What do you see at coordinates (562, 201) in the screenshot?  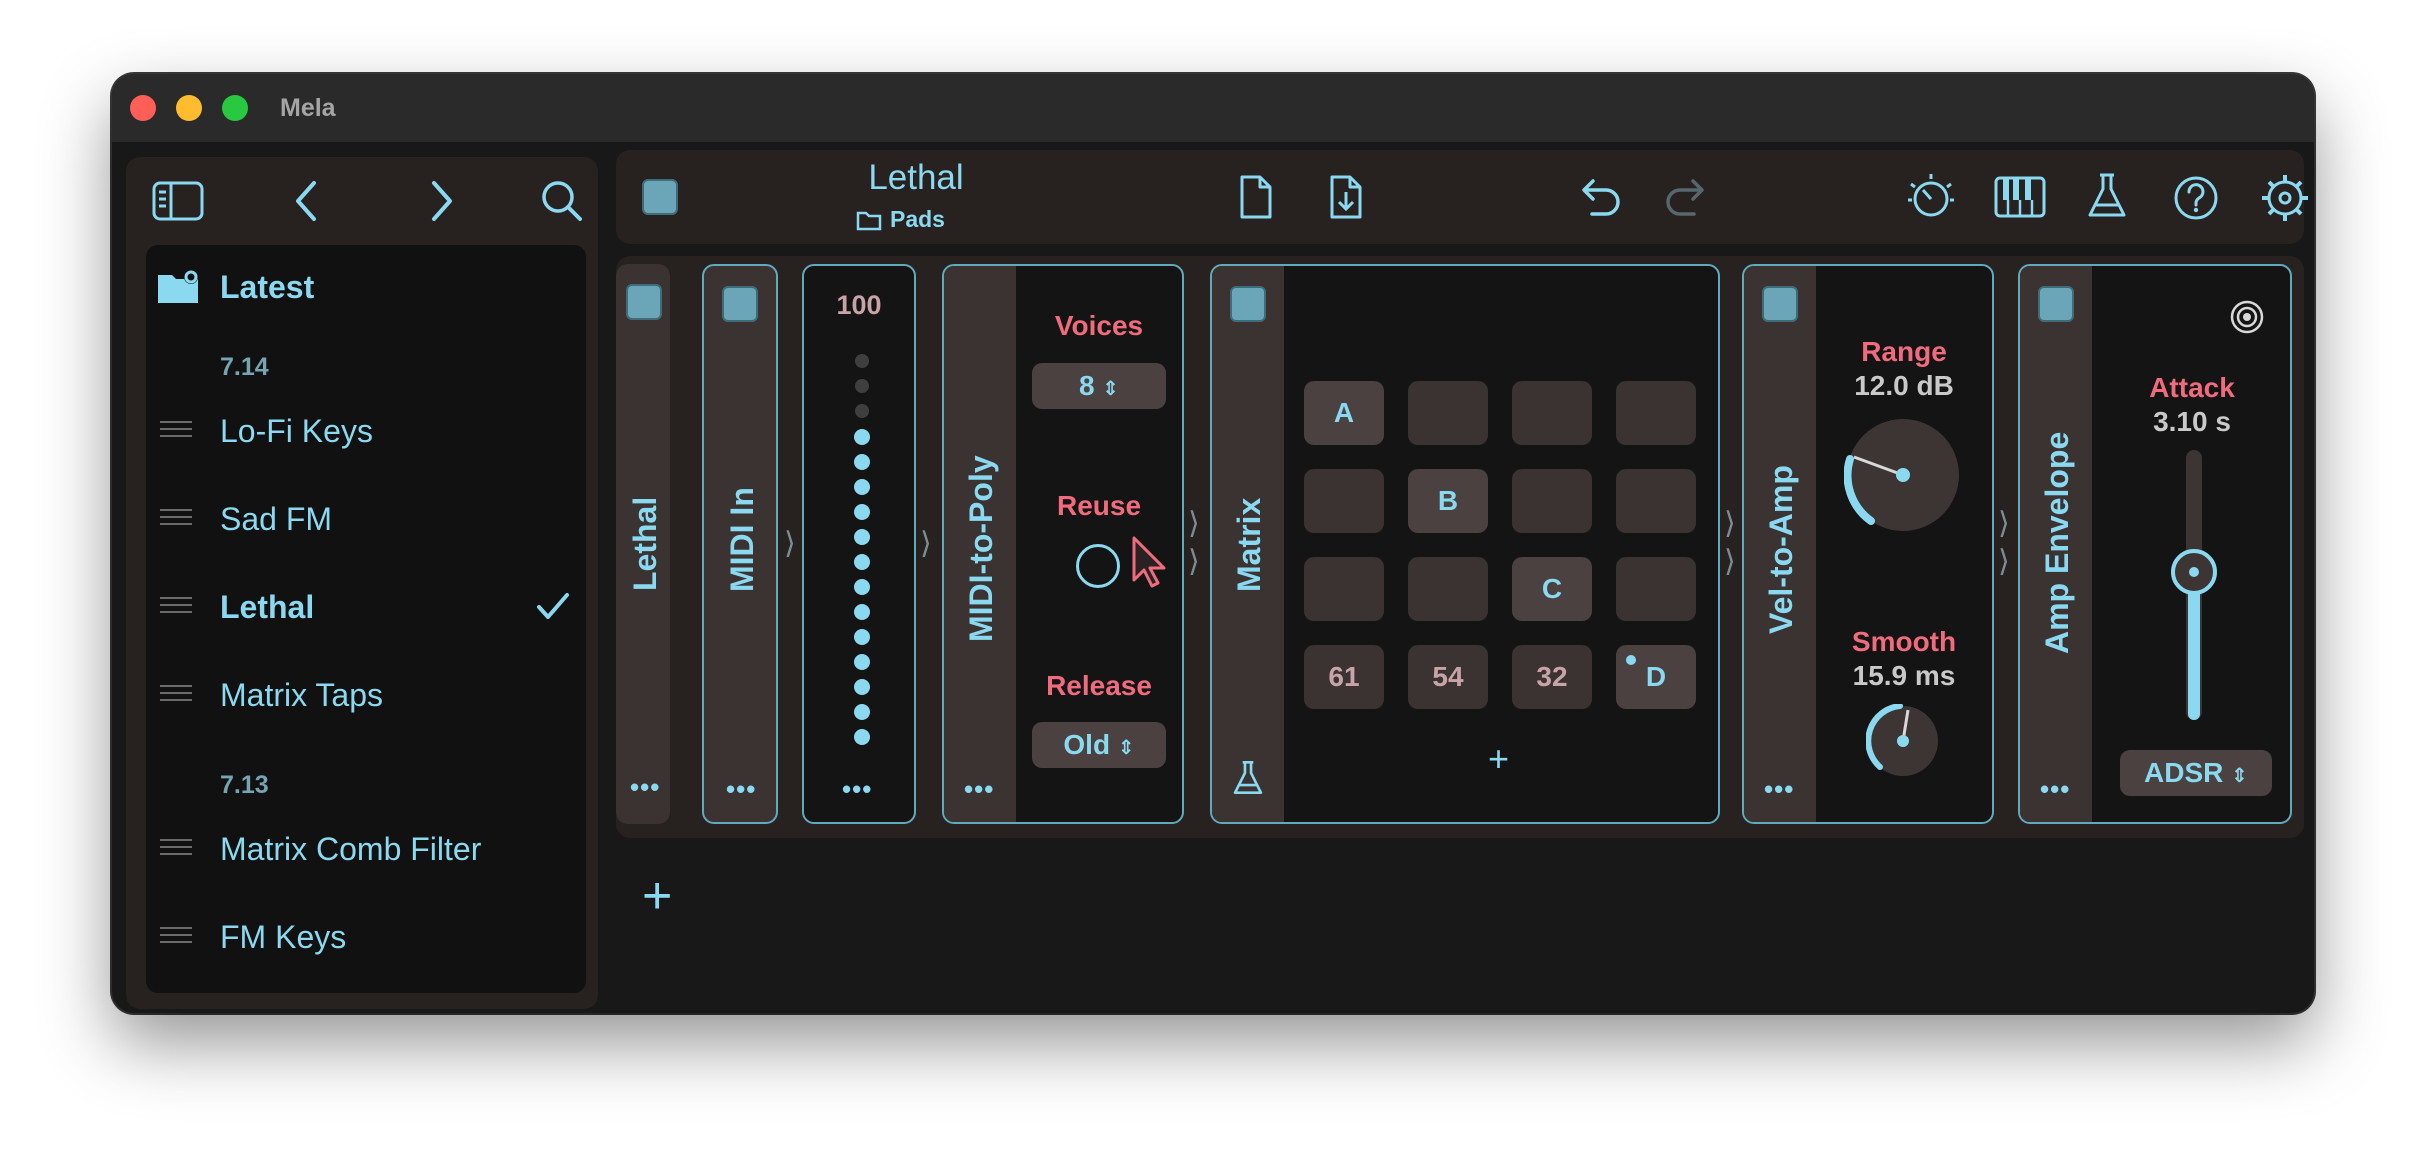 I see `search-icon` at bounding box center [562, 201].